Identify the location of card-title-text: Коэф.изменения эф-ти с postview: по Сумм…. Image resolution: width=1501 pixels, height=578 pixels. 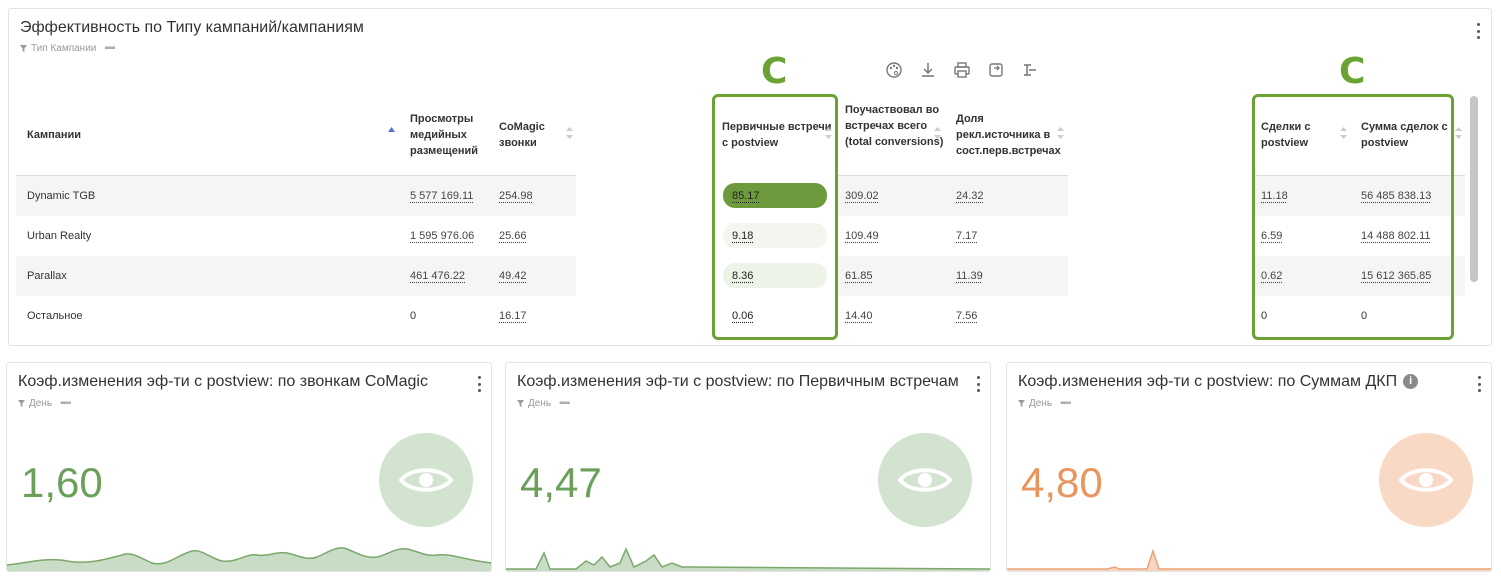
(1208, 381).